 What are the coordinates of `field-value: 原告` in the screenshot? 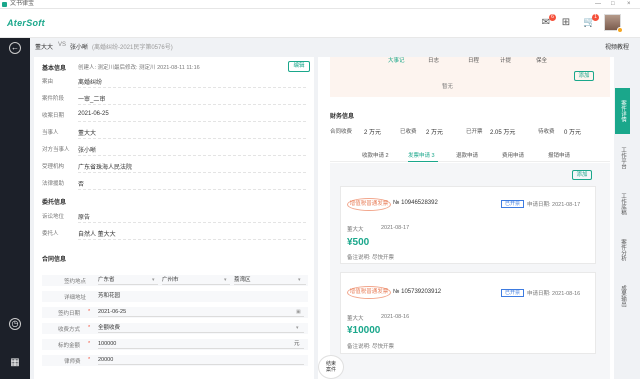 It's located at (84, 218).